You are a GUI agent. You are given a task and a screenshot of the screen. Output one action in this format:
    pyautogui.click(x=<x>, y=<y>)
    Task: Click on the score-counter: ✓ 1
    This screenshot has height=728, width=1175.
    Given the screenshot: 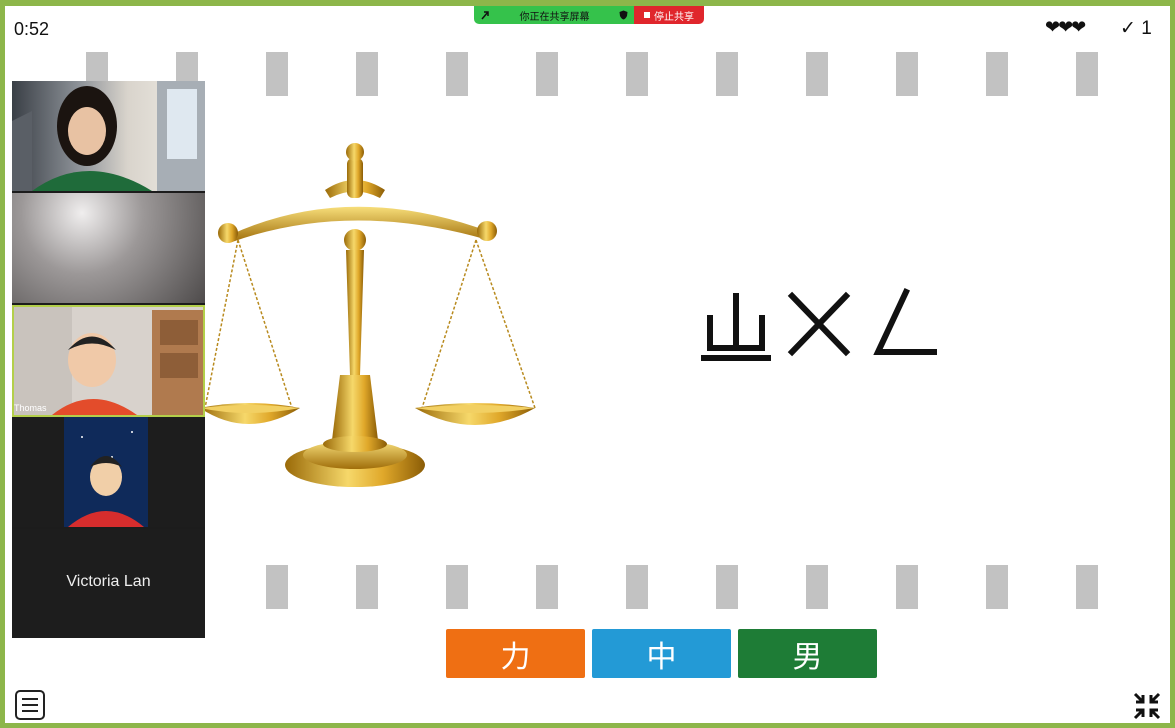 What is the action you would take?
    pyautogui.click(x=1136, y=28)
    